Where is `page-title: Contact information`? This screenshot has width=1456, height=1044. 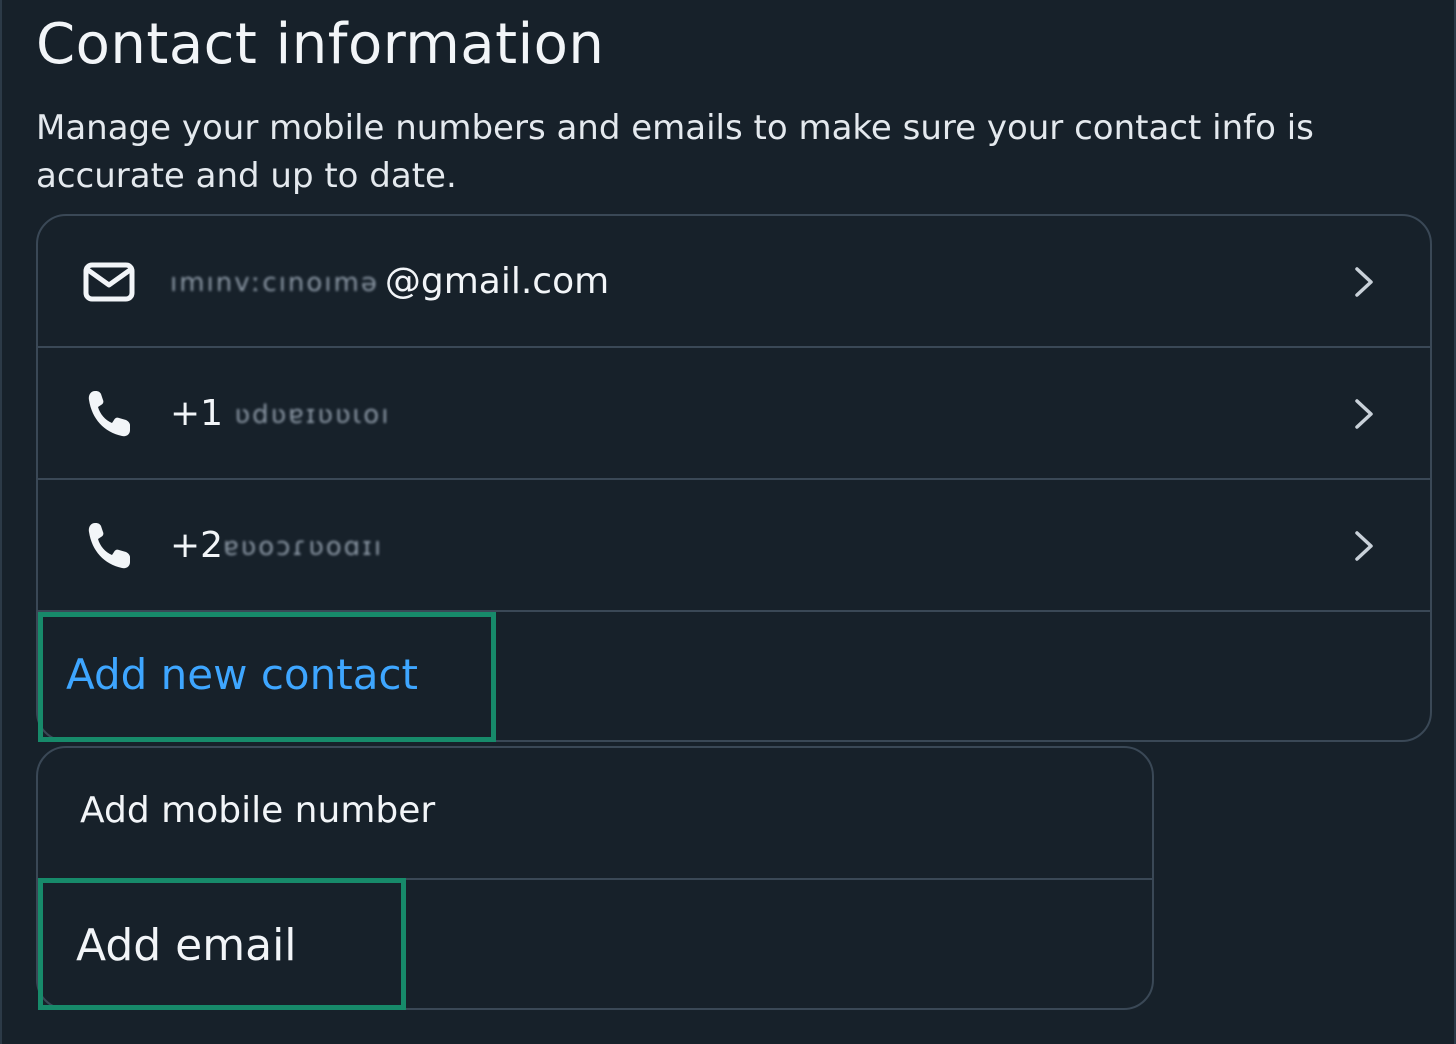 page-title: Contact information is located at coordinates (320, 44).